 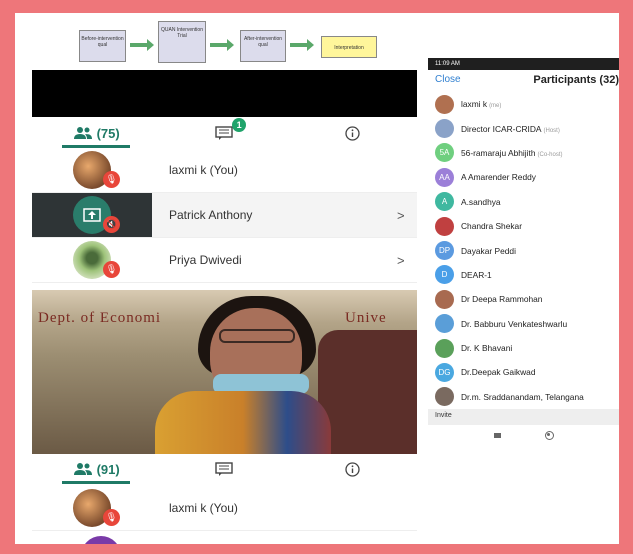 I want to click on participant-row-patrick: 🔇 Patrick Anthony >, so click(x=224, y=215).